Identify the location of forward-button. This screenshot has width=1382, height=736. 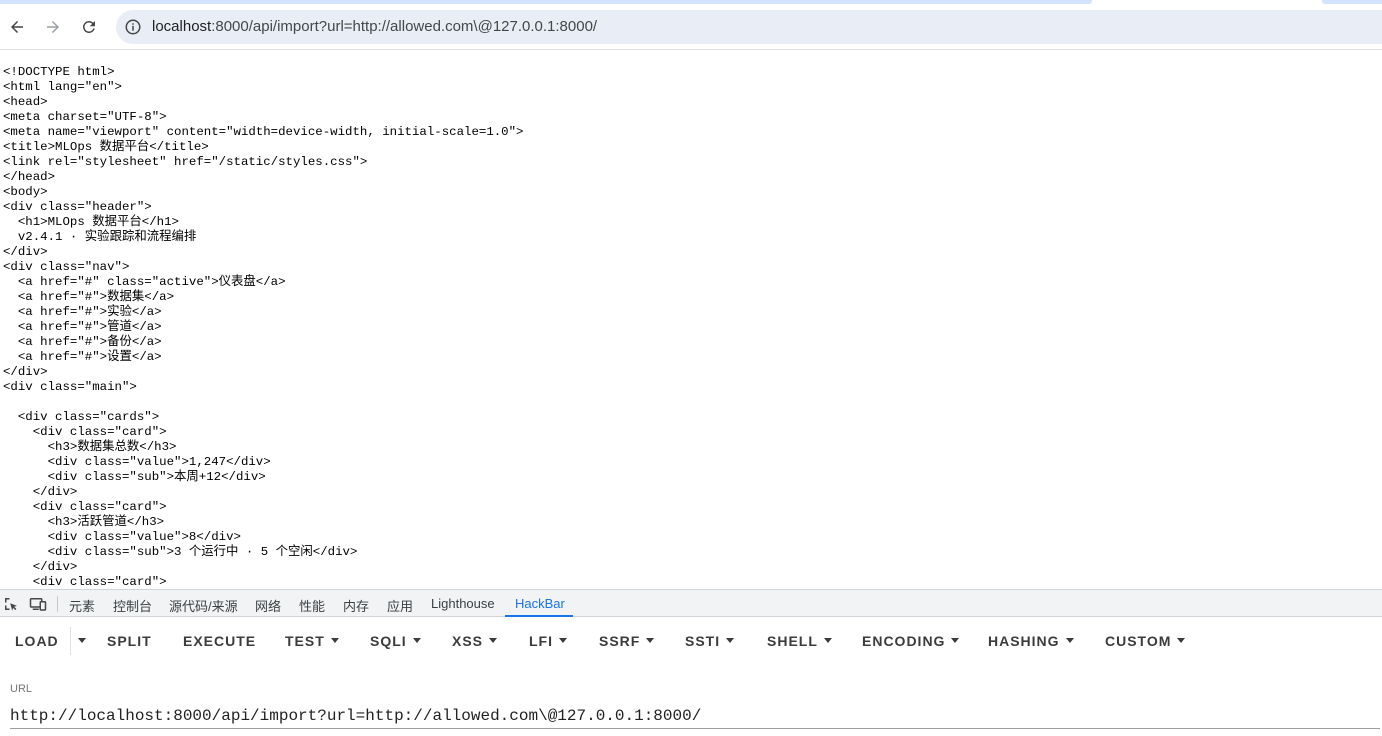
(53, 27).